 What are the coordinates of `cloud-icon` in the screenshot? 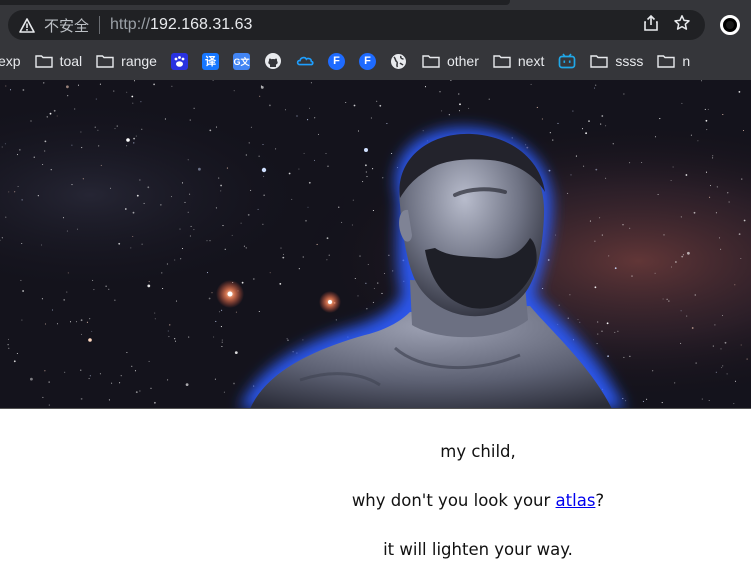 It's located at (305, 61).